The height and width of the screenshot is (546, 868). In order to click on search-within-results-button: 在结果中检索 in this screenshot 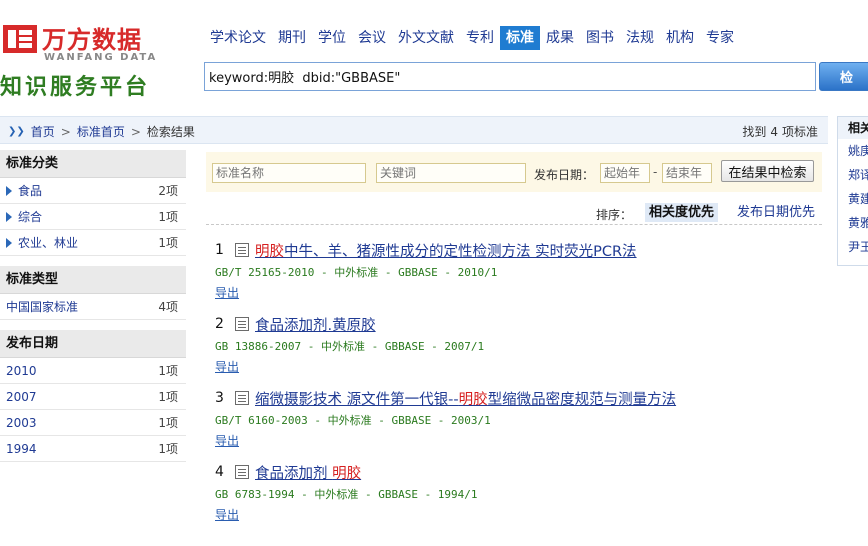, I will do `click(767, 171)`.